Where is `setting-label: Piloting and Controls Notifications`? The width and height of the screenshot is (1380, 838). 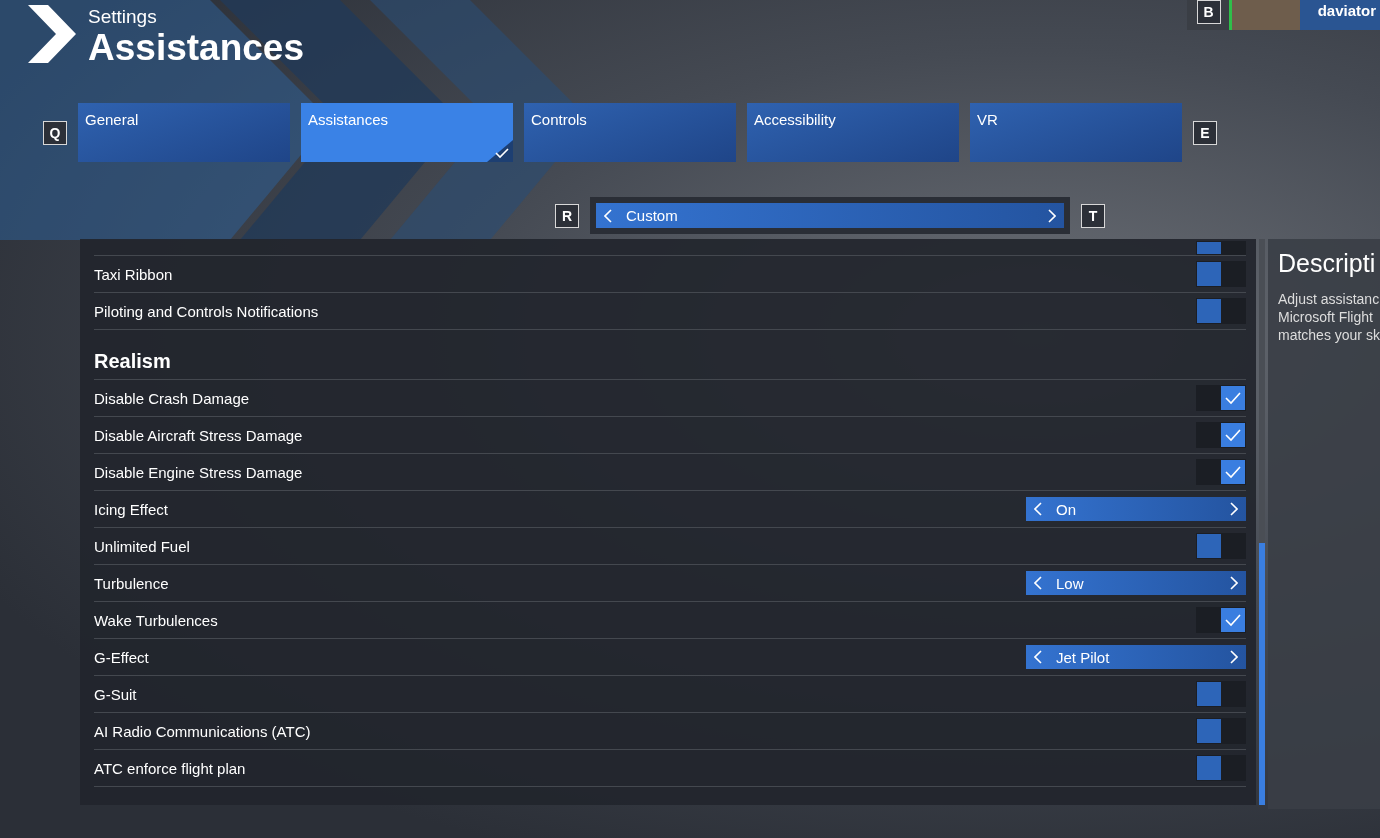 setting-label: Piloting and Controls Notifications is located at coordinates (207, 311).